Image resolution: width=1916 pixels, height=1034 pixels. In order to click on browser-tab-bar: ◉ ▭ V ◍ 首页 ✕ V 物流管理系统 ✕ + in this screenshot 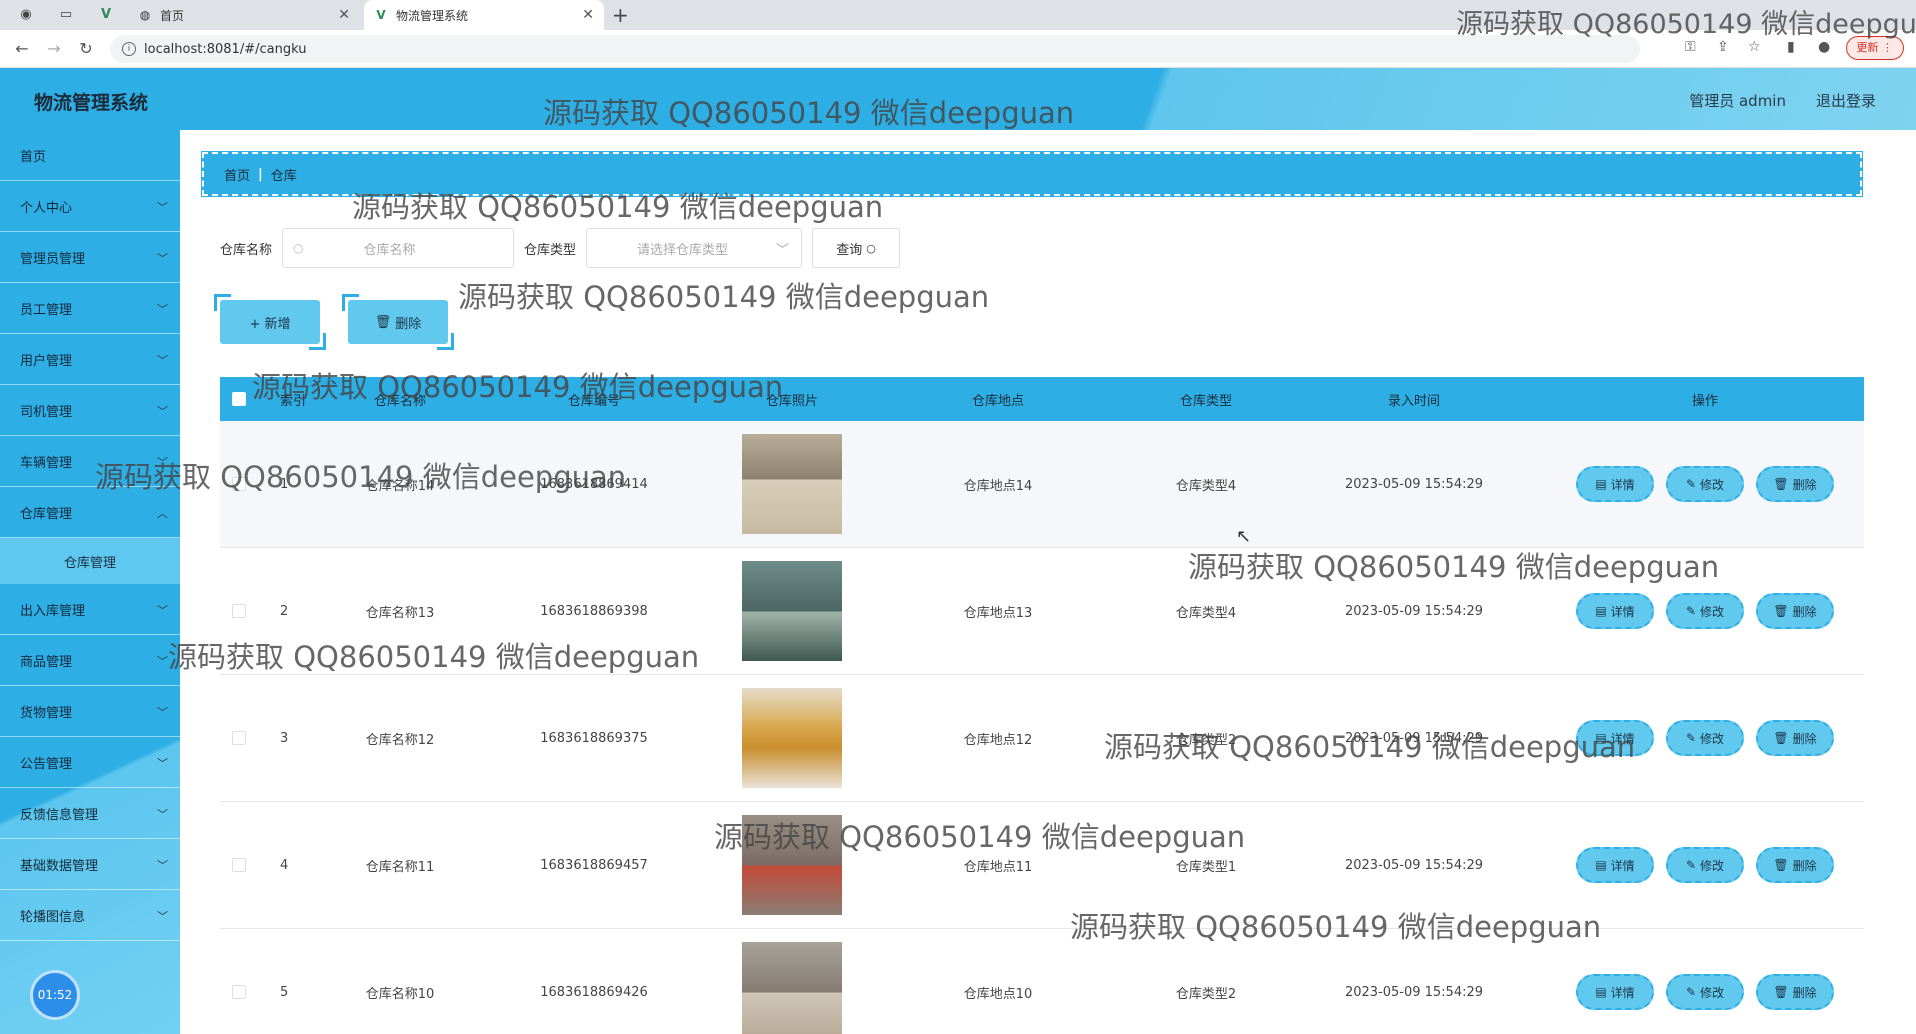, I will do `click(958, 15)`.